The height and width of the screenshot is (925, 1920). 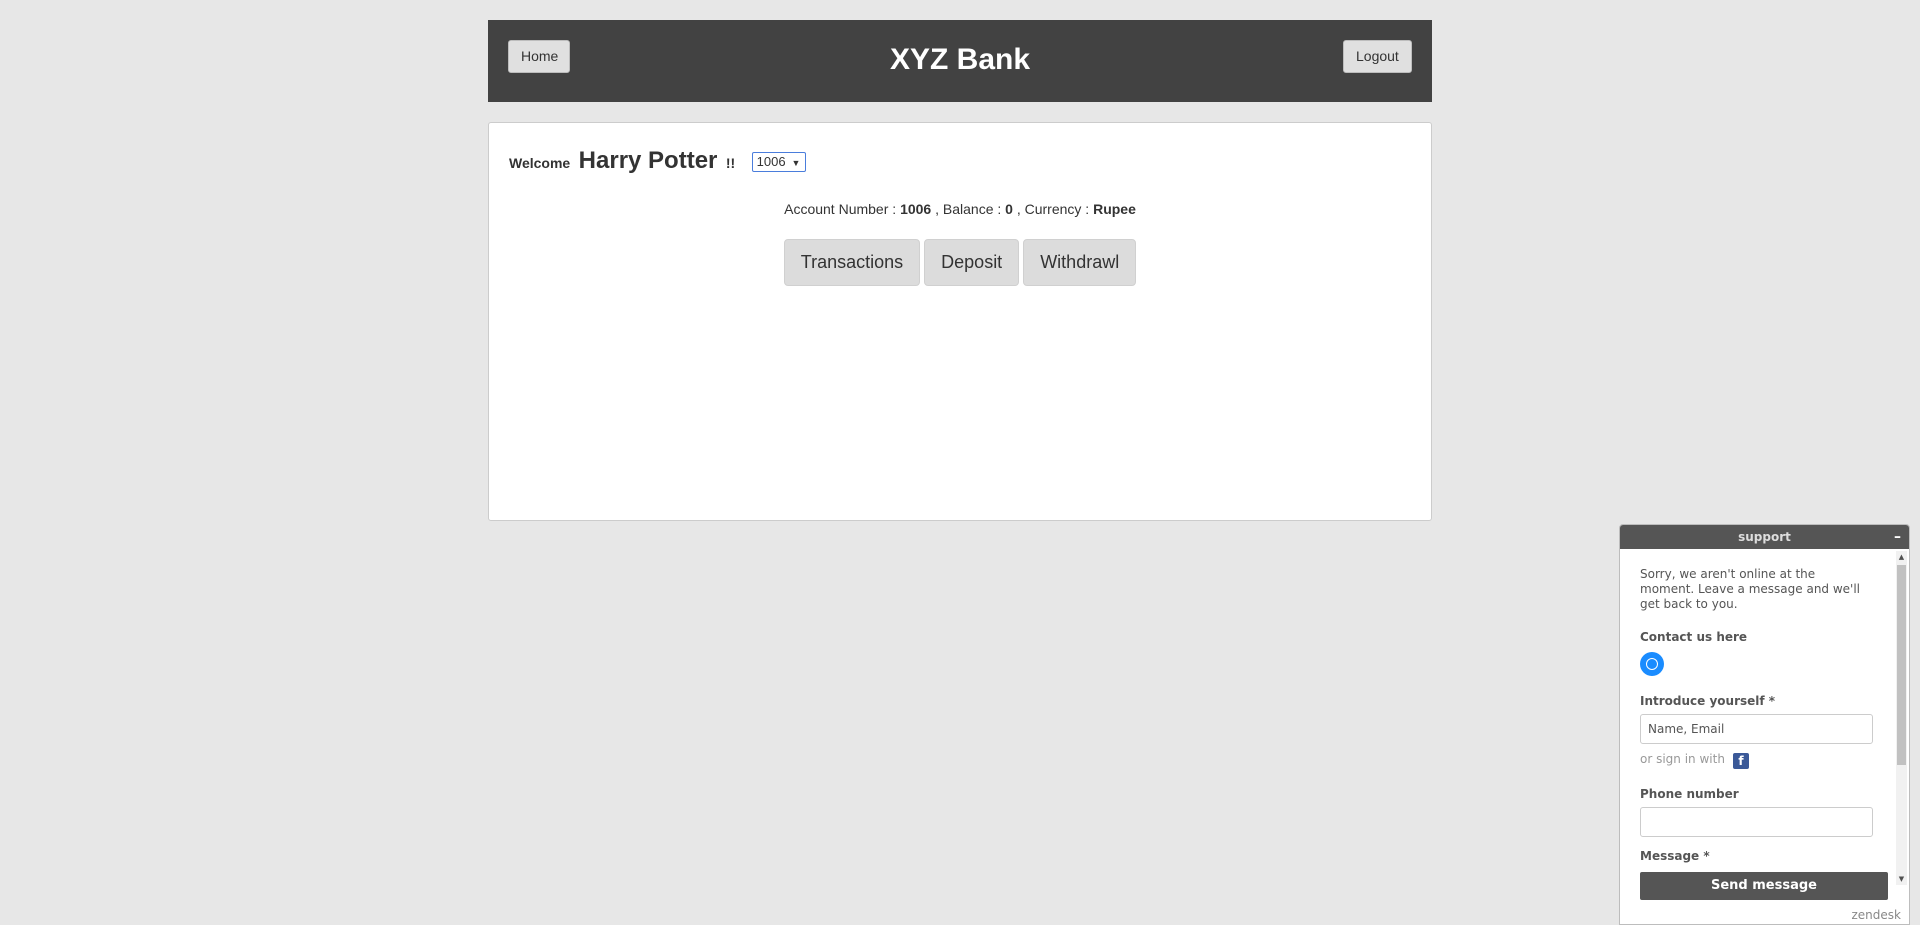 I want to click on currency-label: , Currency :, so click(x=1053, y=209).